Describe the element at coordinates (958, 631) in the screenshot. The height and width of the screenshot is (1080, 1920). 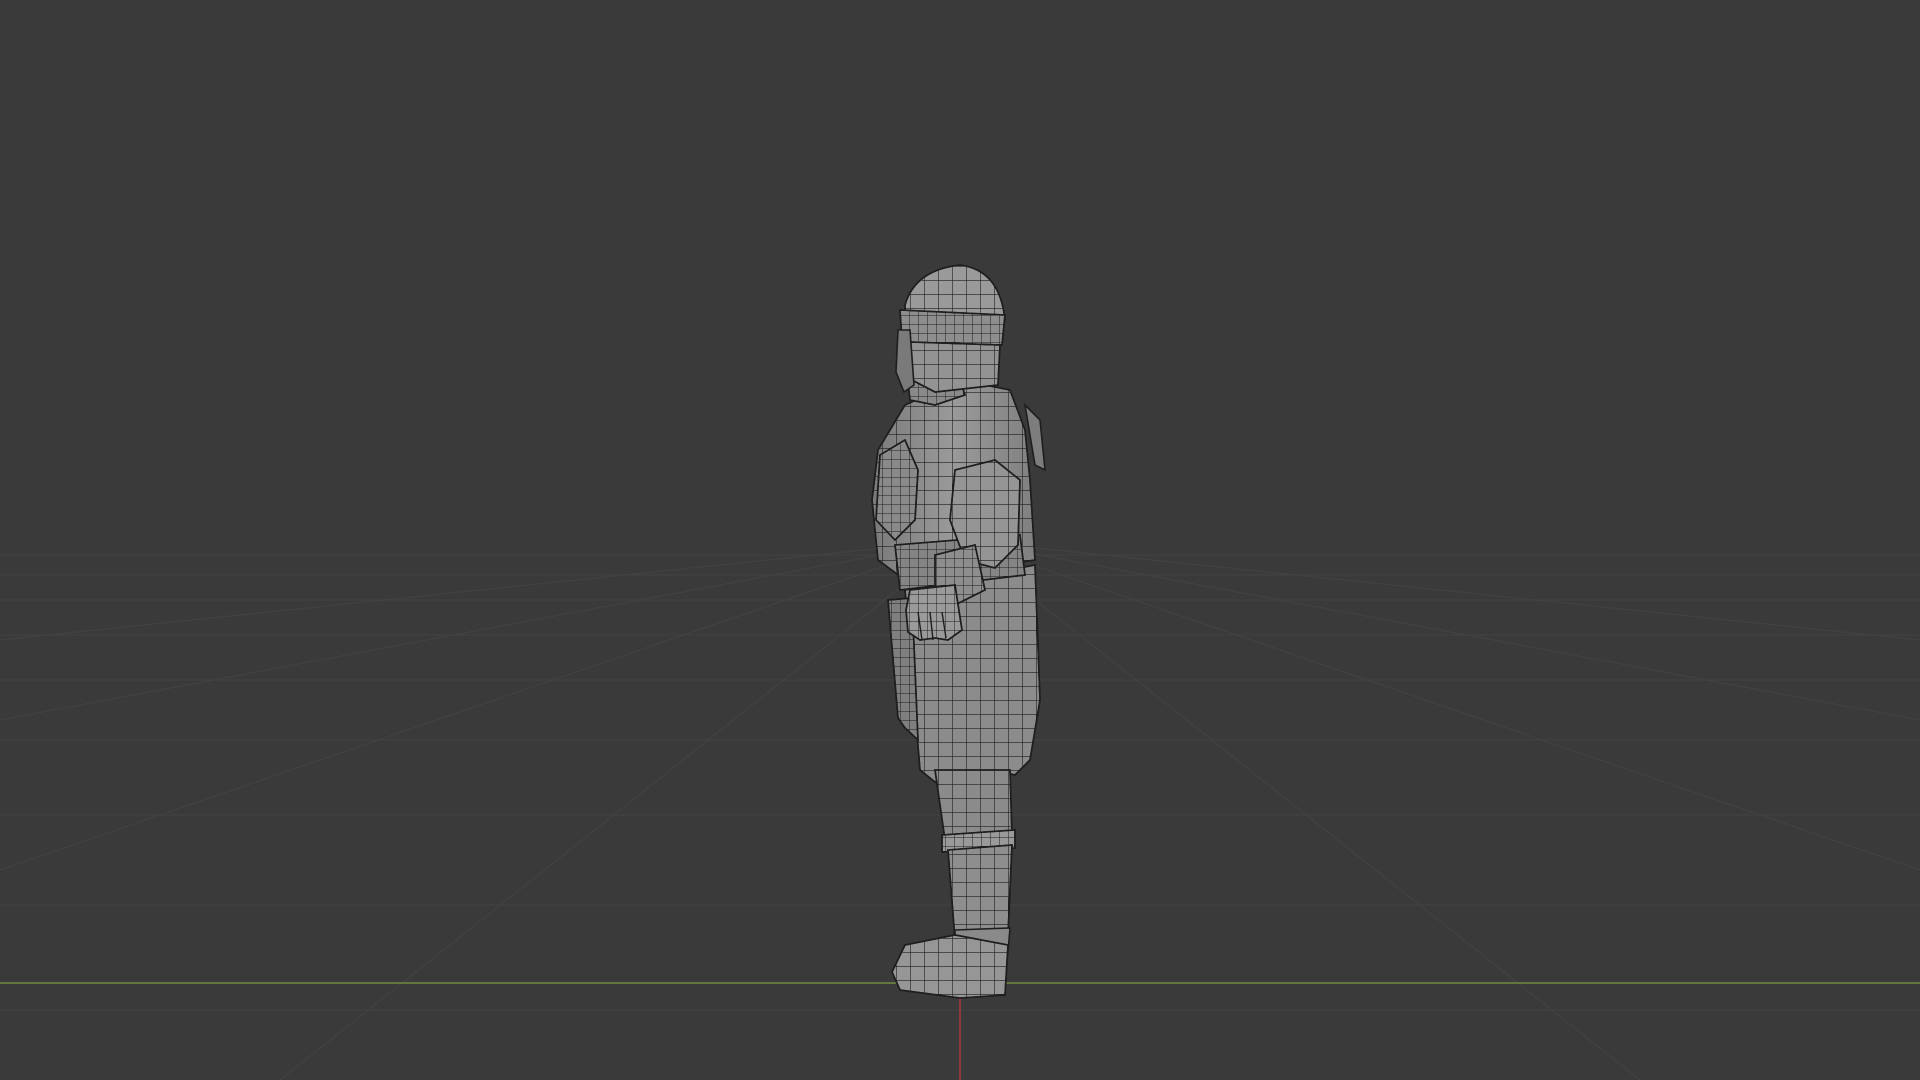
I see `character-mesh` at that location.